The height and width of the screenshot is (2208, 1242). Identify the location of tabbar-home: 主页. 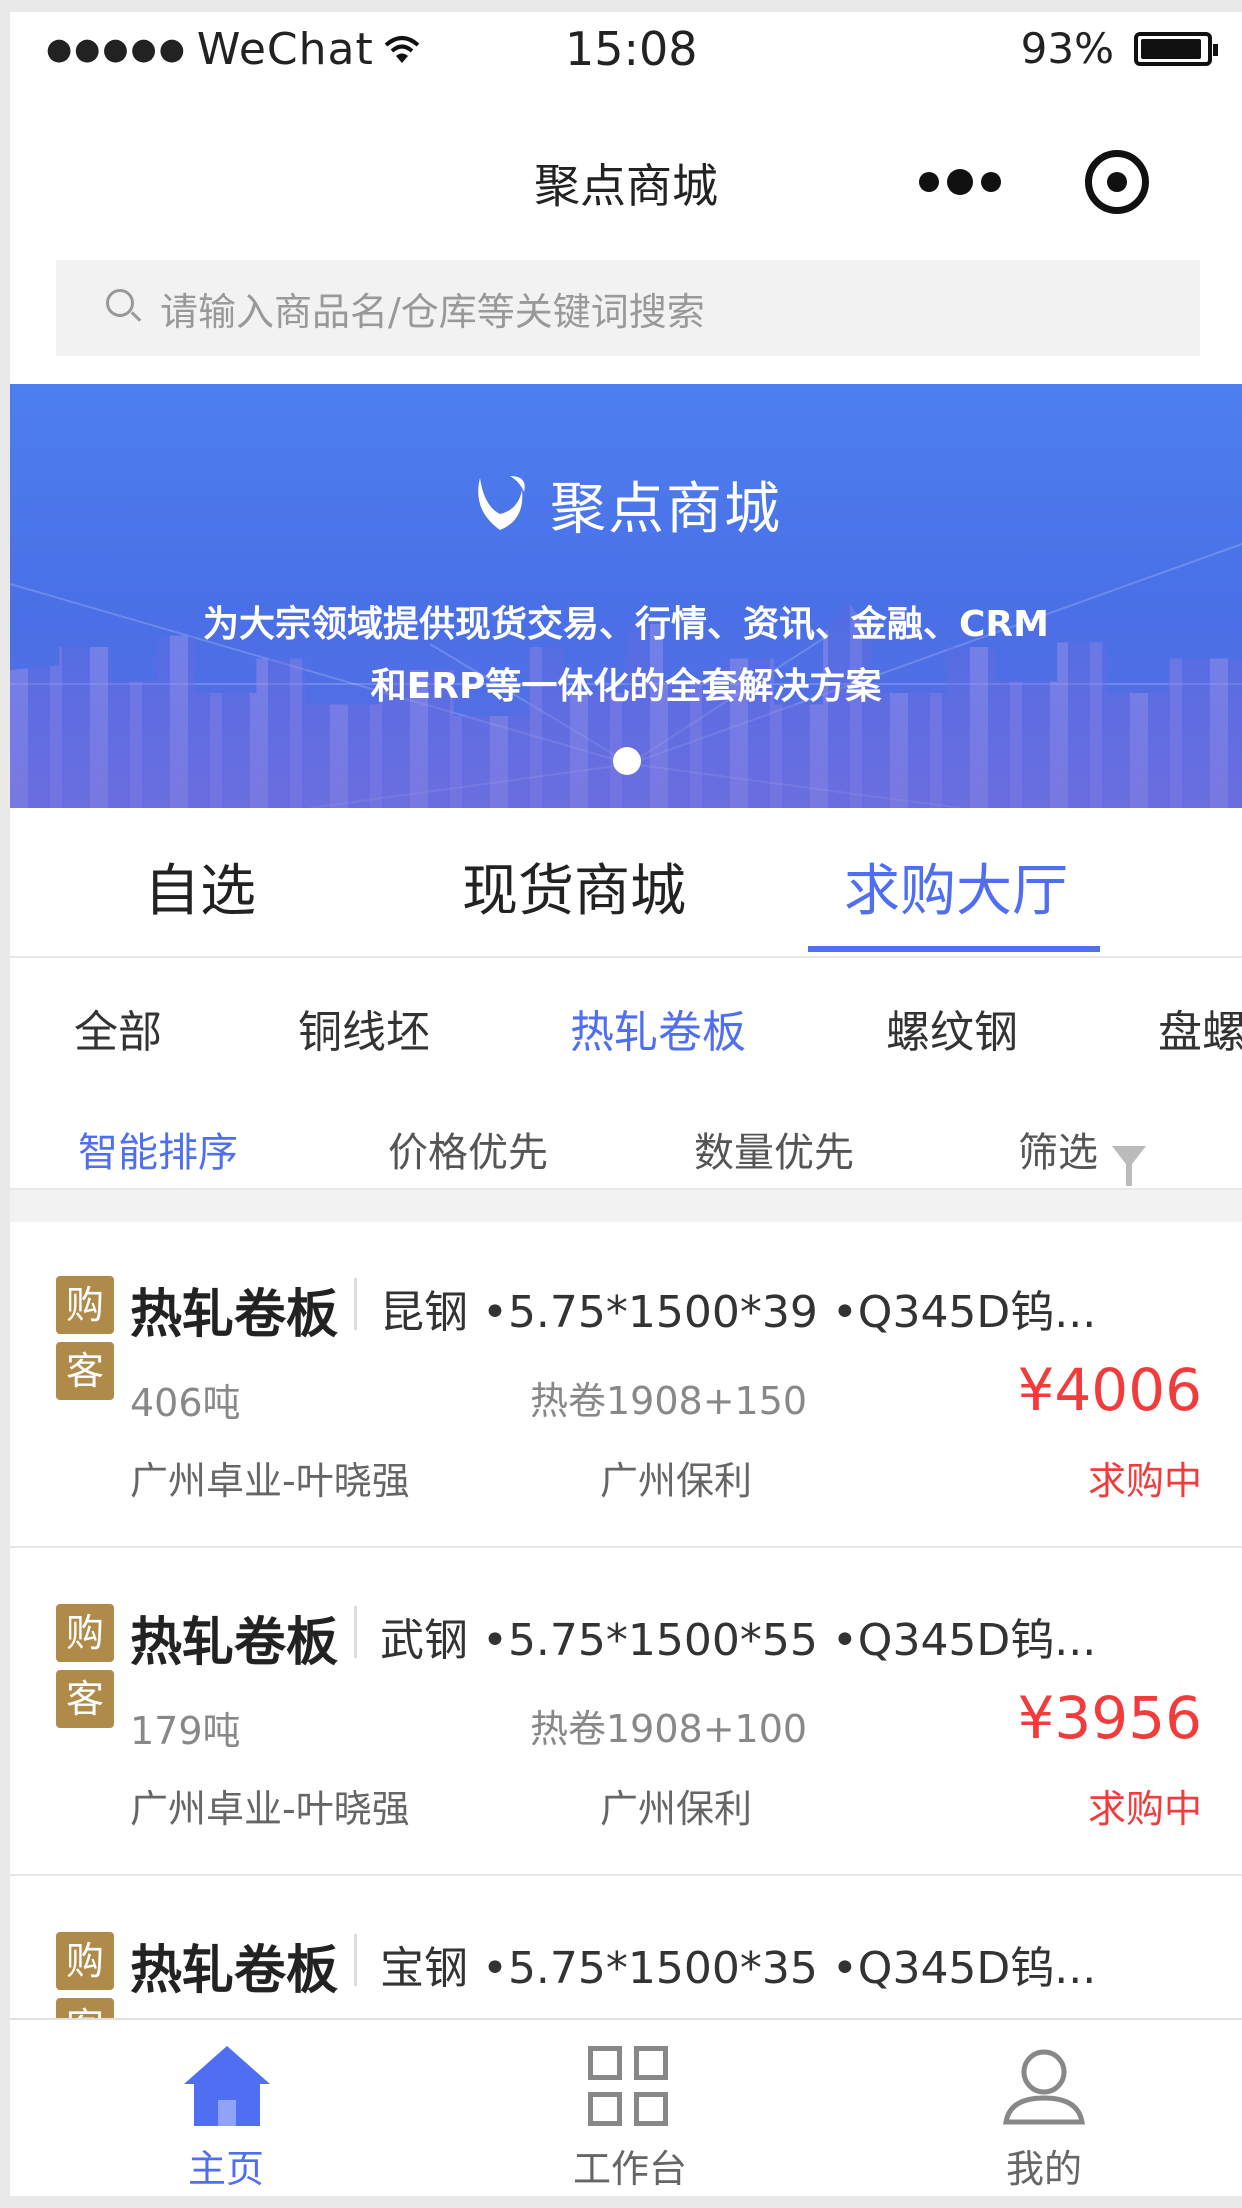
(226, 2108).